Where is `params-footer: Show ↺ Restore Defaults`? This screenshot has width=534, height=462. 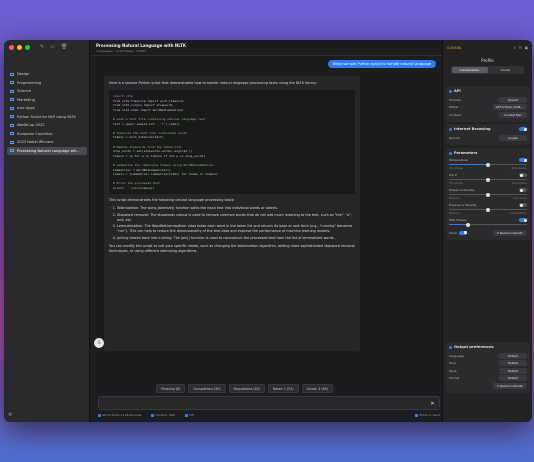
params-footer: Show ↺ Restore Defaults is located at coordinates (488, 233).